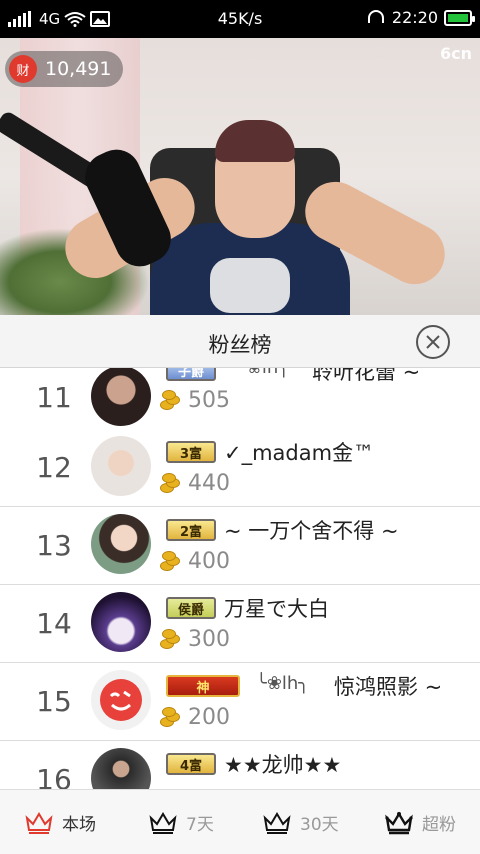 This screenshot has width=480, height=854. I want to click on fan-rank-header: 粉丝榜, so click(240, 341).